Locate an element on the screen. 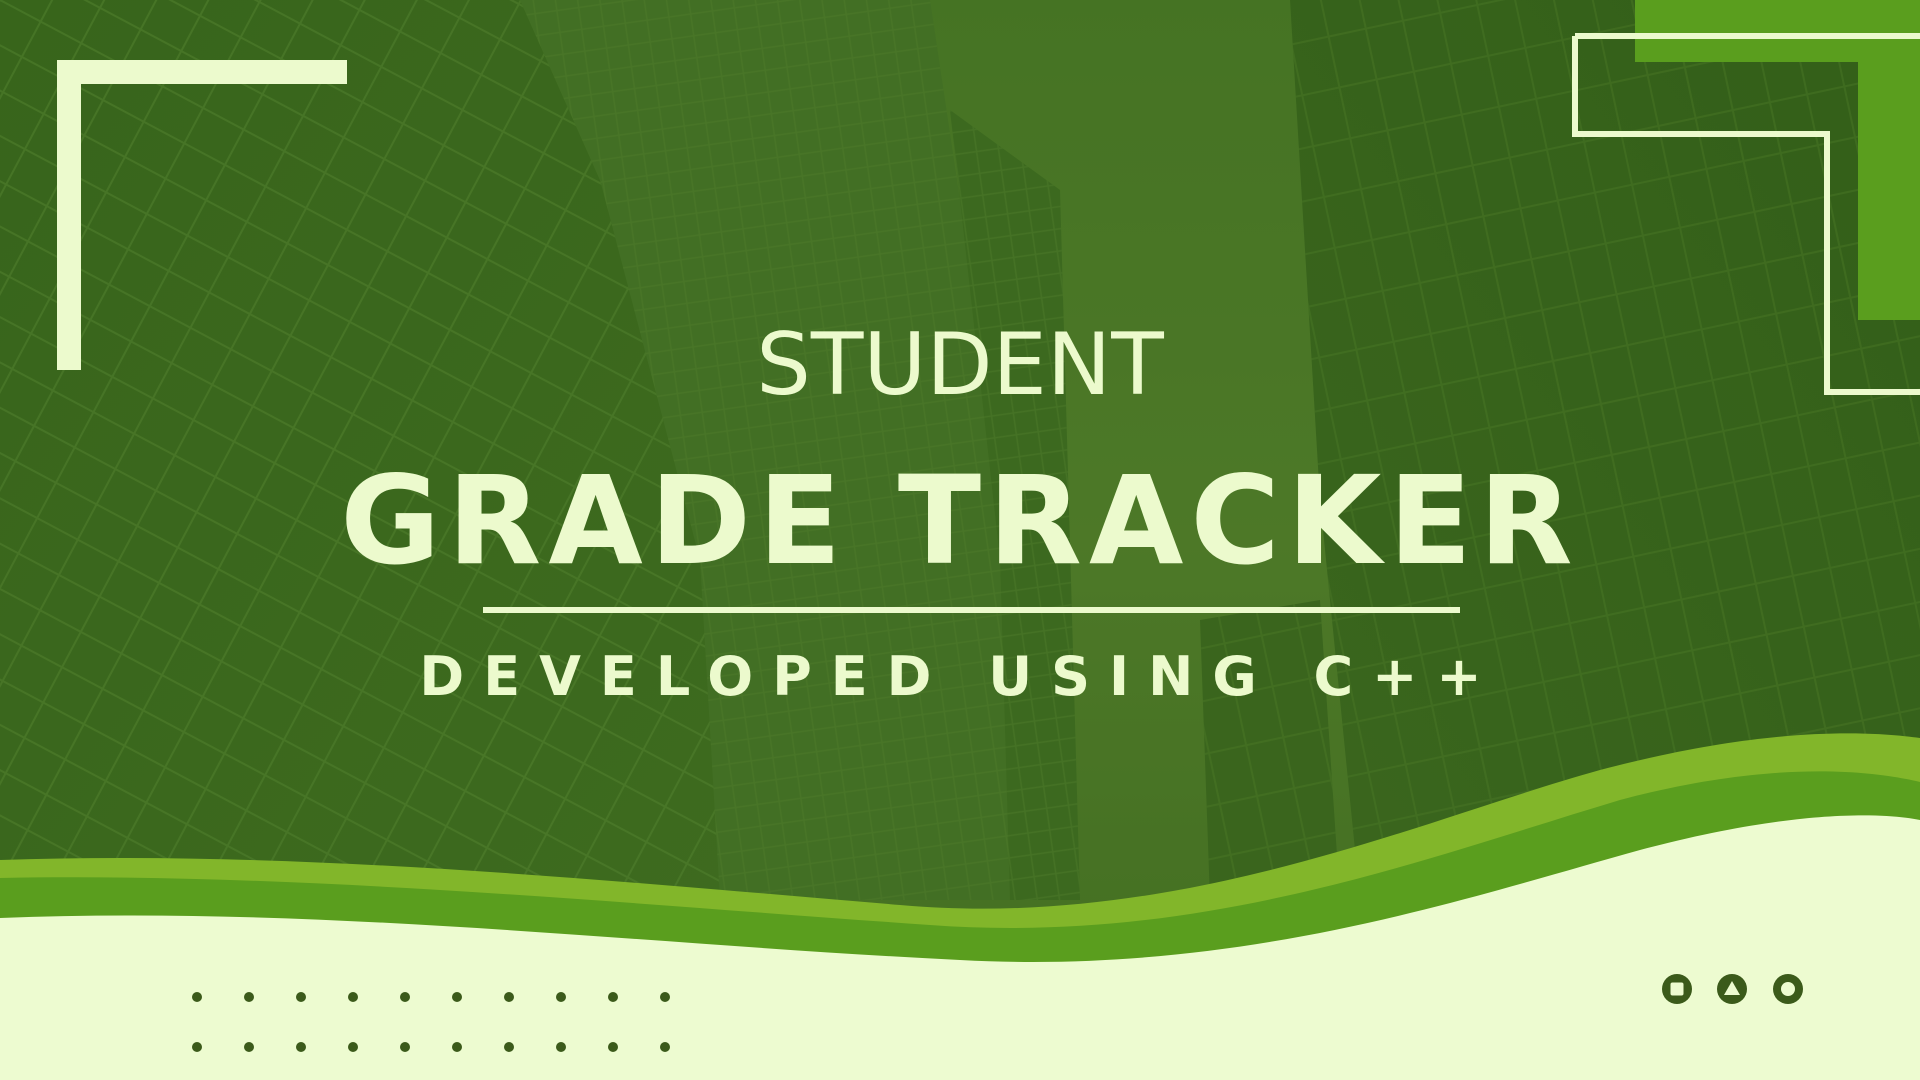  triangle-in-circle-icon is located at coordinates (1732, 989).